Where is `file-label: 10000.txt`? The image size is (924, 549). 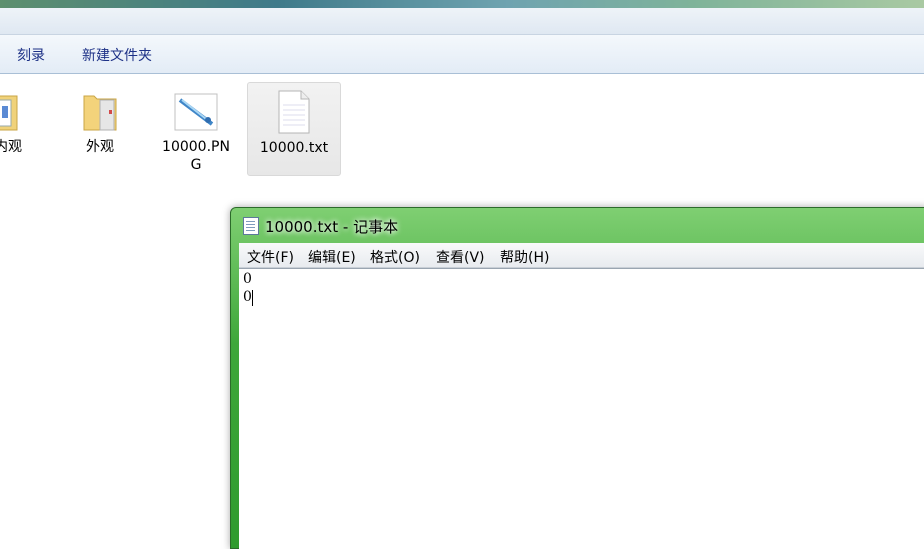 file-label: 10000.txt is located at coordinates (294, 148).